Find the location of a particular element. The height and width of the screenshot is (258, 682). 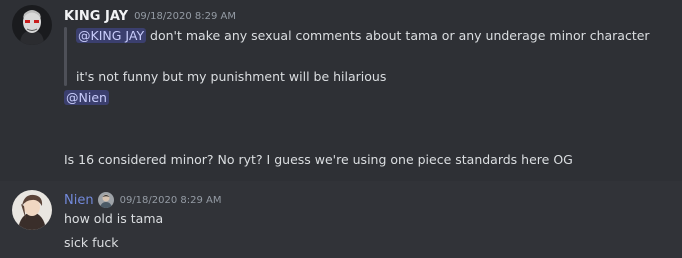

quote-bar is located at coordinates (65, 56).